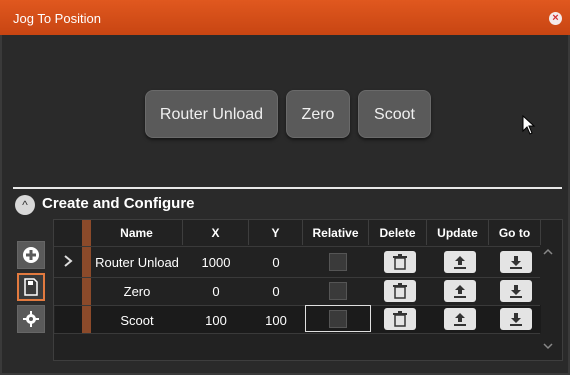 The width and height of the screenshot is (570, 375). What do you see at coordinates (216, 320) in the screenshot?
I see `cell-x: 100` at bounding box center [216, 320].